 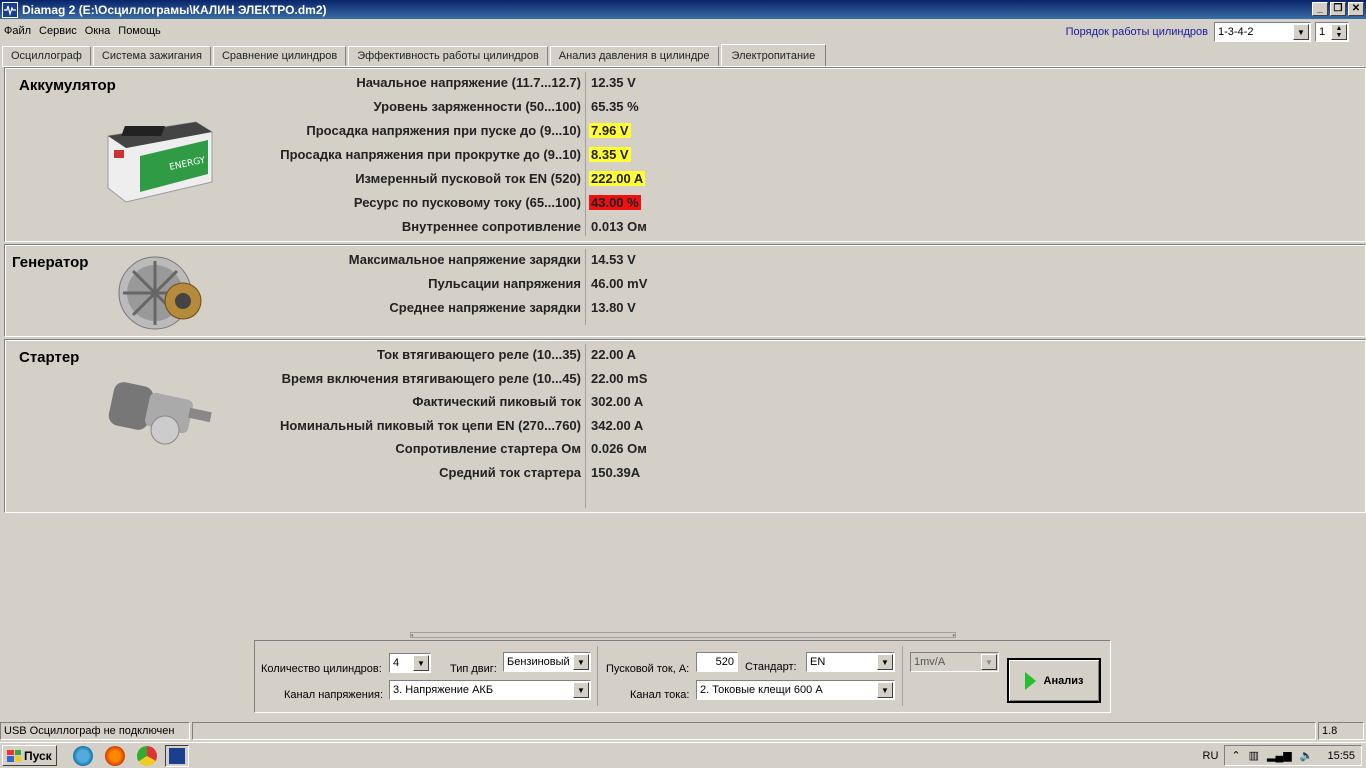 I want to click on starter-row-value: 22.00 mS, so click(x=619, y=378).